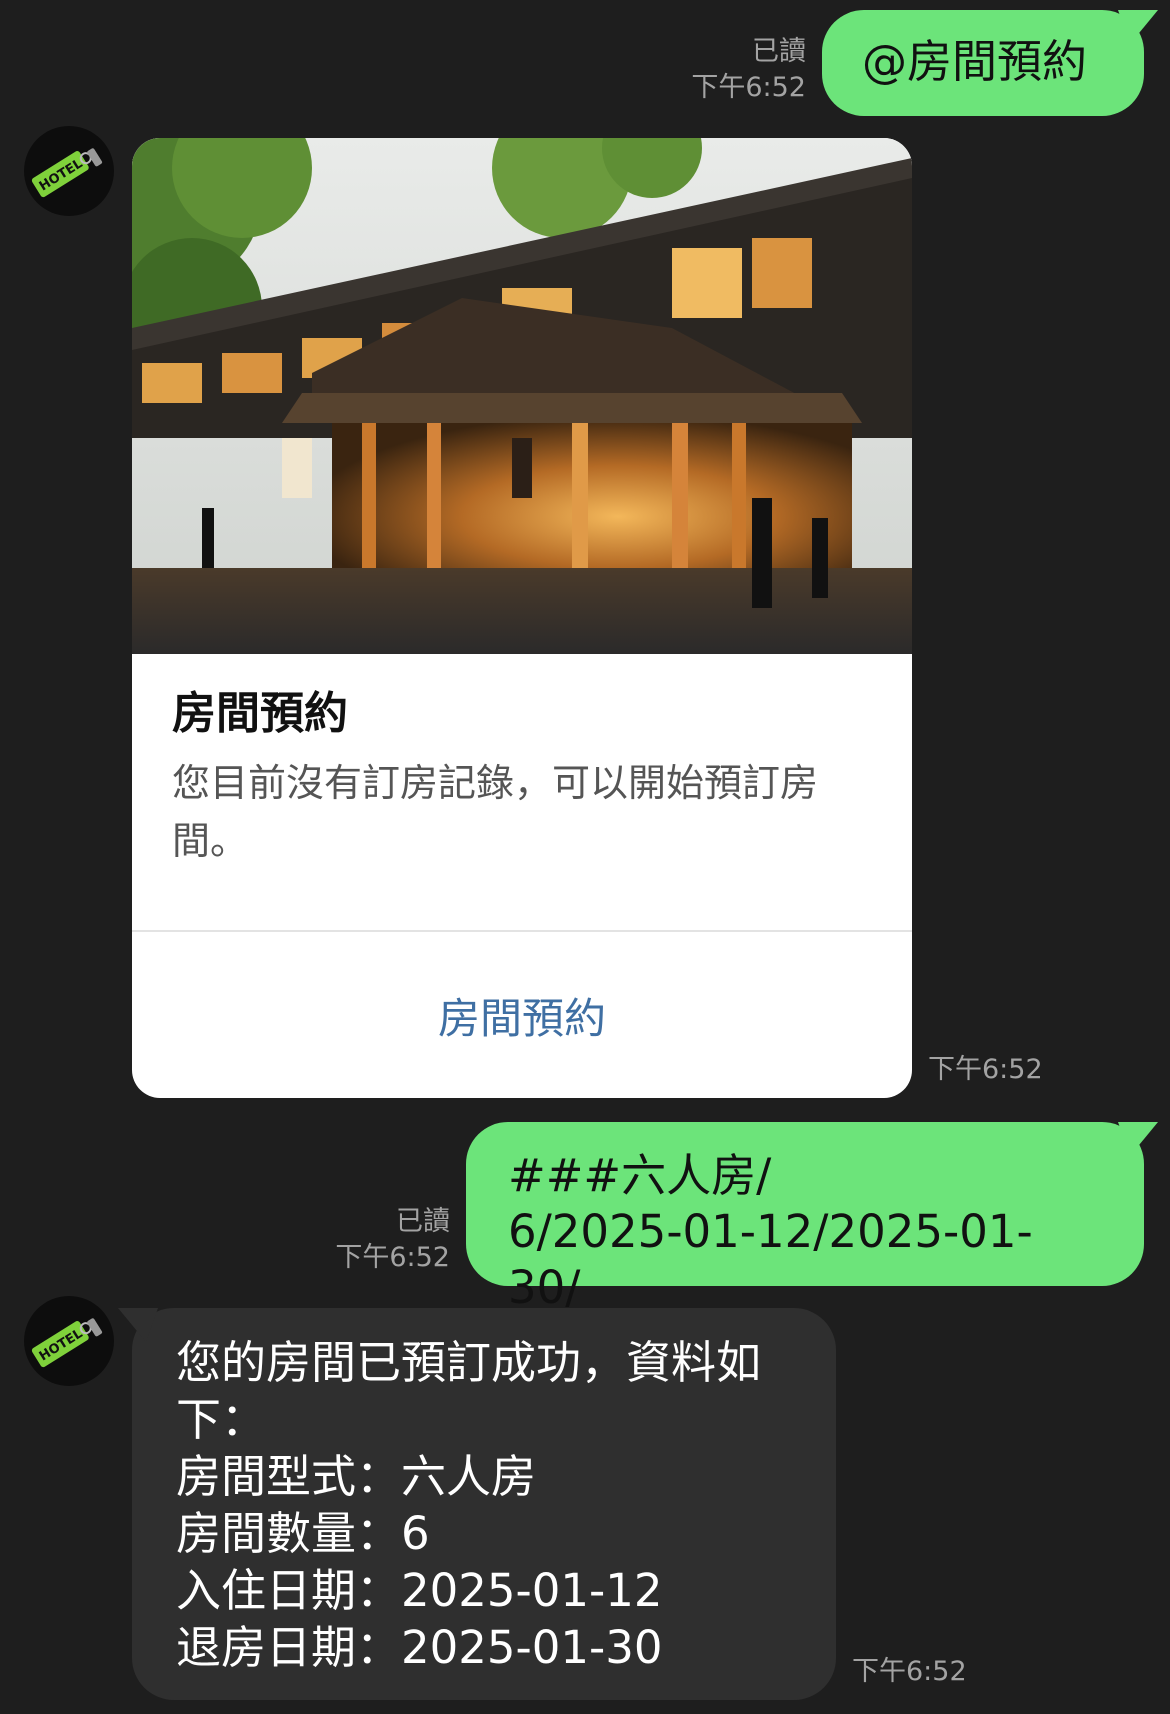  What do you see at coordinates (356, 1476) in the screenshot?
I see `reply-line: 房間型式：六人房` at bounding box center [356, 1476].